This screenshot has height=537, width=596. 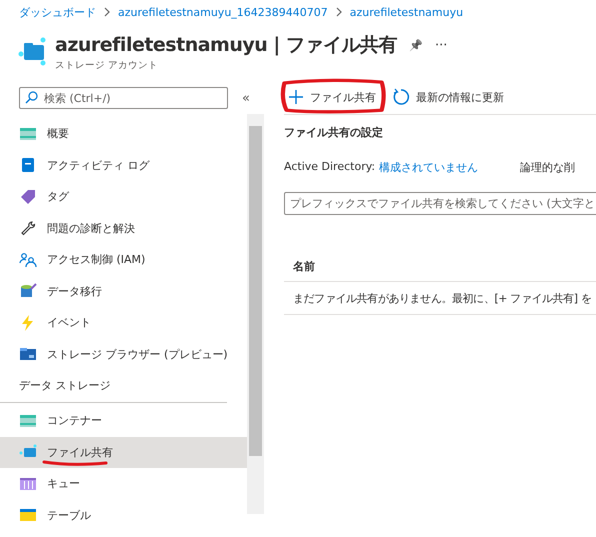 I want to click on page-title: azurefiletestnamuyu | ファイル共有, so click(x=226, y=45).